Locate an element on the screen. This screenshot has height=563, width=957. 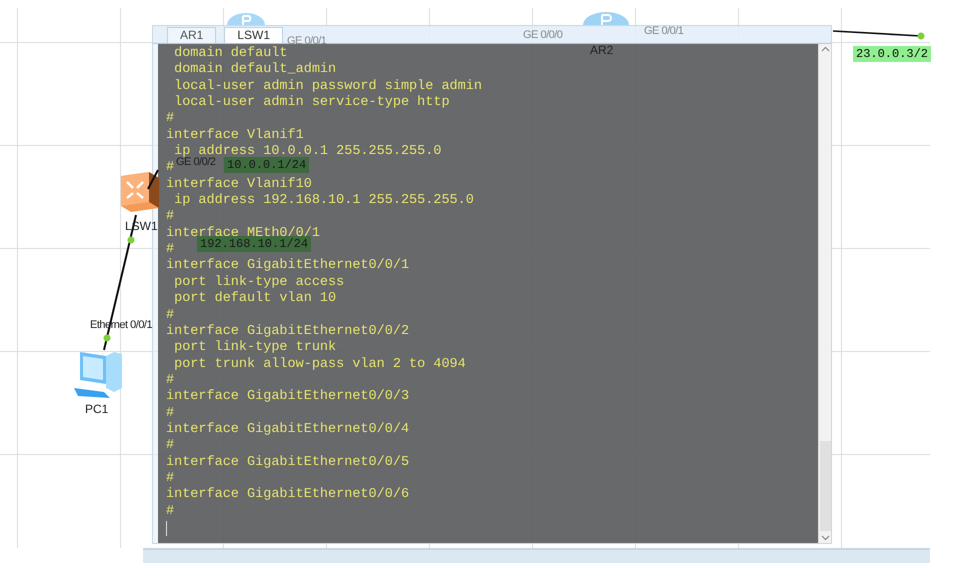
terminal-line: domain default_admin is located at coordinates (254, 70).